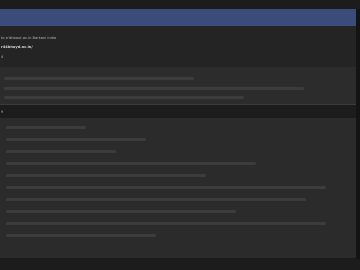  Describe the element at coordinates (178, 104) in the screenshot. I see `divider` at that location.